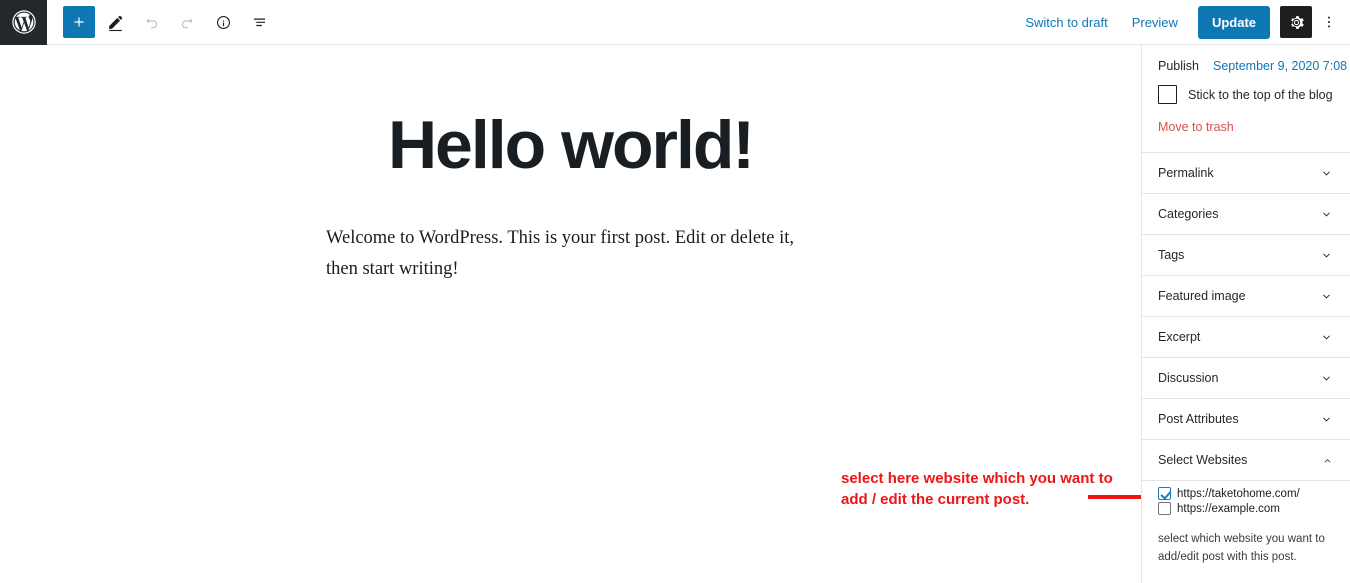  What do you see at coordinates (1171, 255) in the screenshot?
I see `panel-tags-label: Tags` at bounding box center [1171, 255].